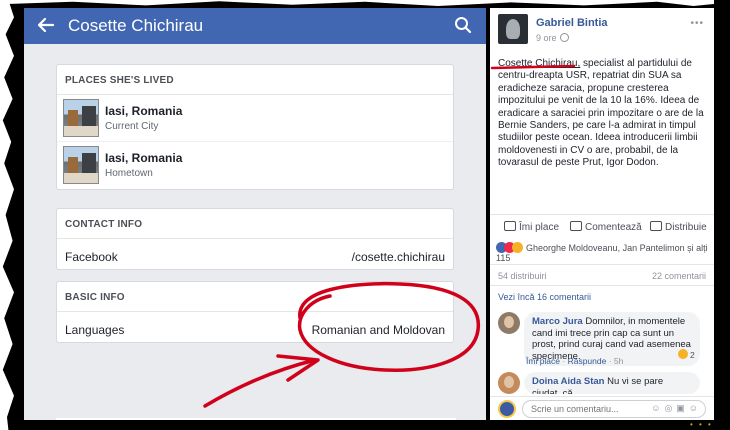  Describe the element at coordinates (463, 25) in the screenshot. I see `search-icon` at that location.